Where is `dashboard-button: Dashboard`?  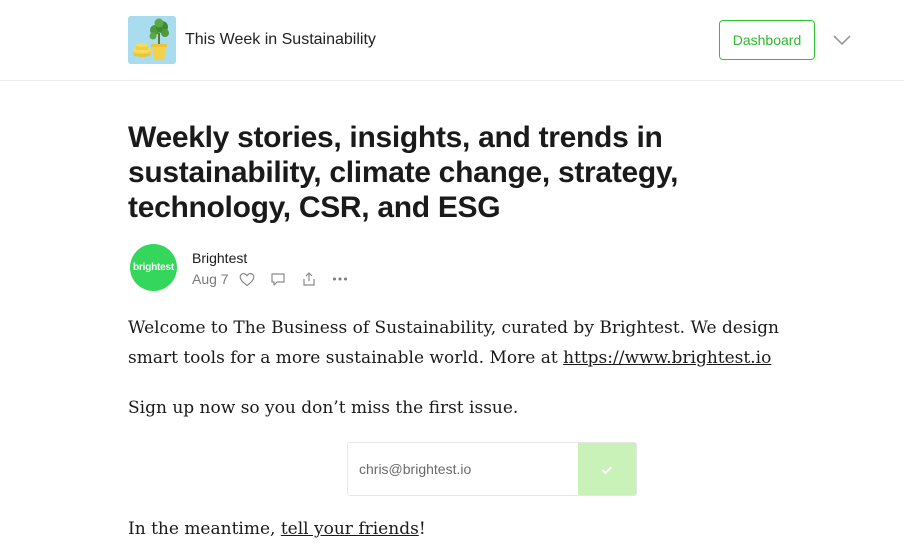
dashboard-button: Dashboard is located at coordinates (767, 40).